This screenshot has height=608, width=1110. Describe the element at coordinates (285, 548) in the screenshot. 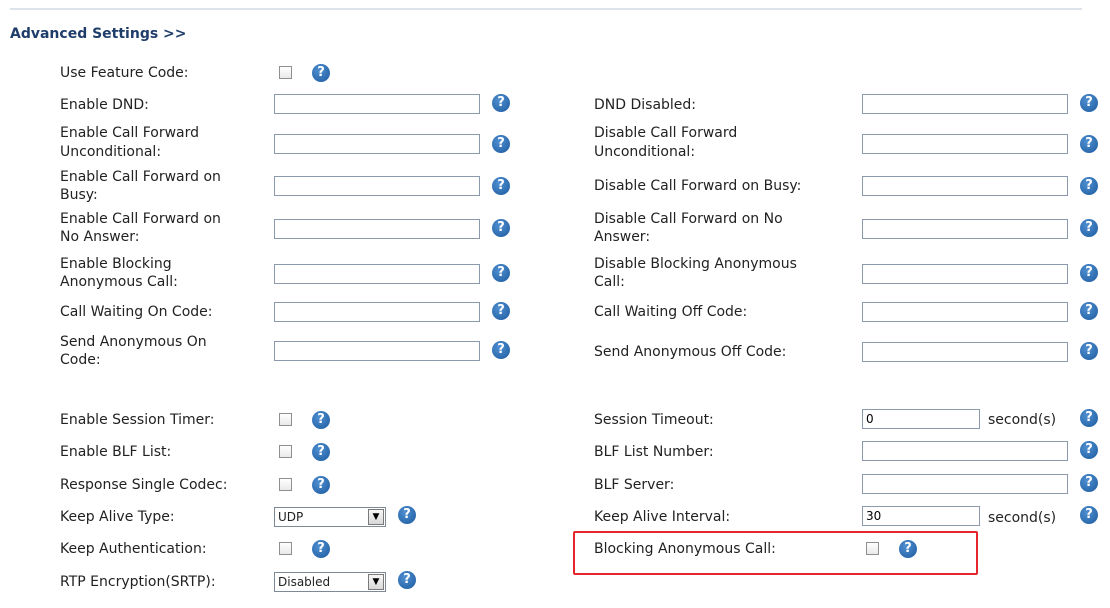

I see `keep-authentication-checkbox` at that location.